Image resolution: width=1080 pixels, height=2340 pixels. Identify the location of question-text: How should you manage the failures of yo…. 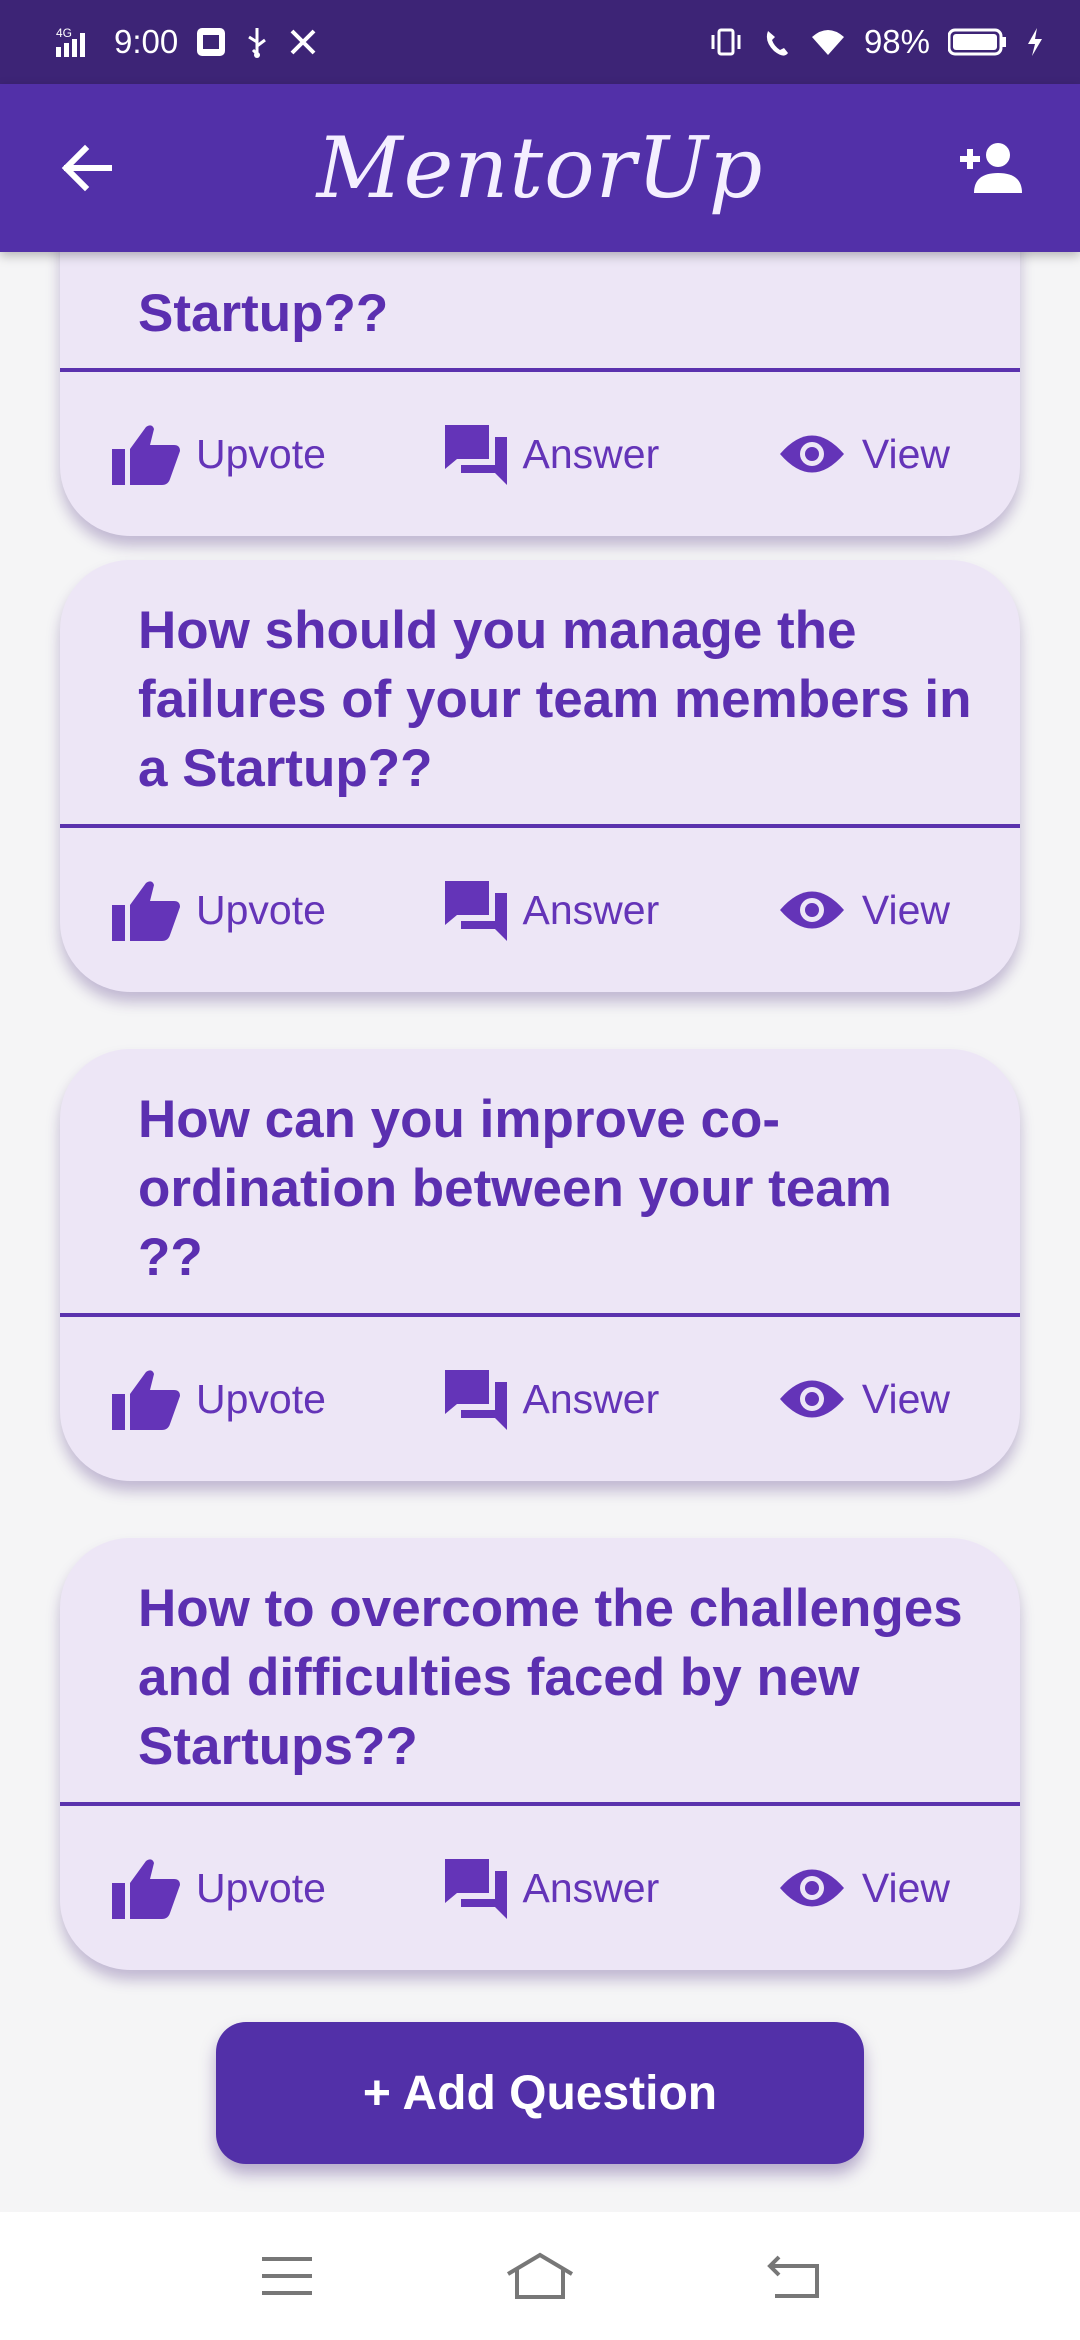
(555, 699).